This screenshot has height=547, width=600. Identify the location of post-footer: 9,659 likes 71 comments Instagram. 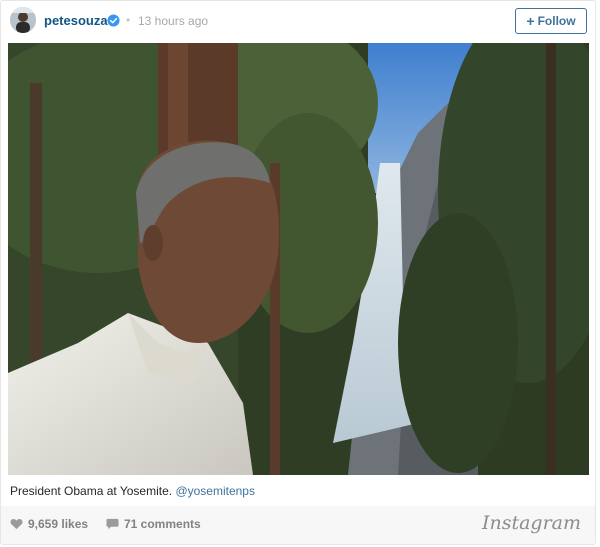
(298, 525).